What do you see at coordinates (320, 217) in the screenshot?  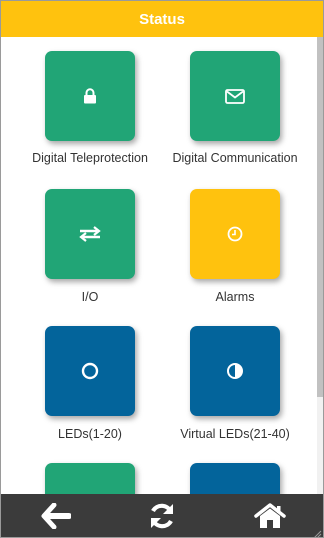 I see `scrollbar-thumb` at bounding box center [320, 217].